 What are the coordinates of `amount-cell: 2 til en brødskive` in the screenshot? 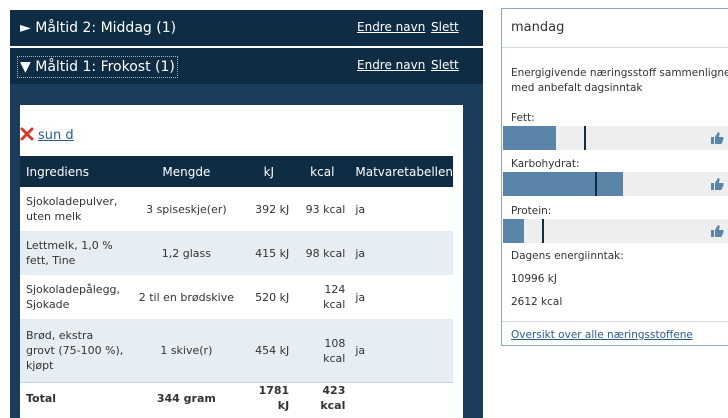 It's located at (183, 297).